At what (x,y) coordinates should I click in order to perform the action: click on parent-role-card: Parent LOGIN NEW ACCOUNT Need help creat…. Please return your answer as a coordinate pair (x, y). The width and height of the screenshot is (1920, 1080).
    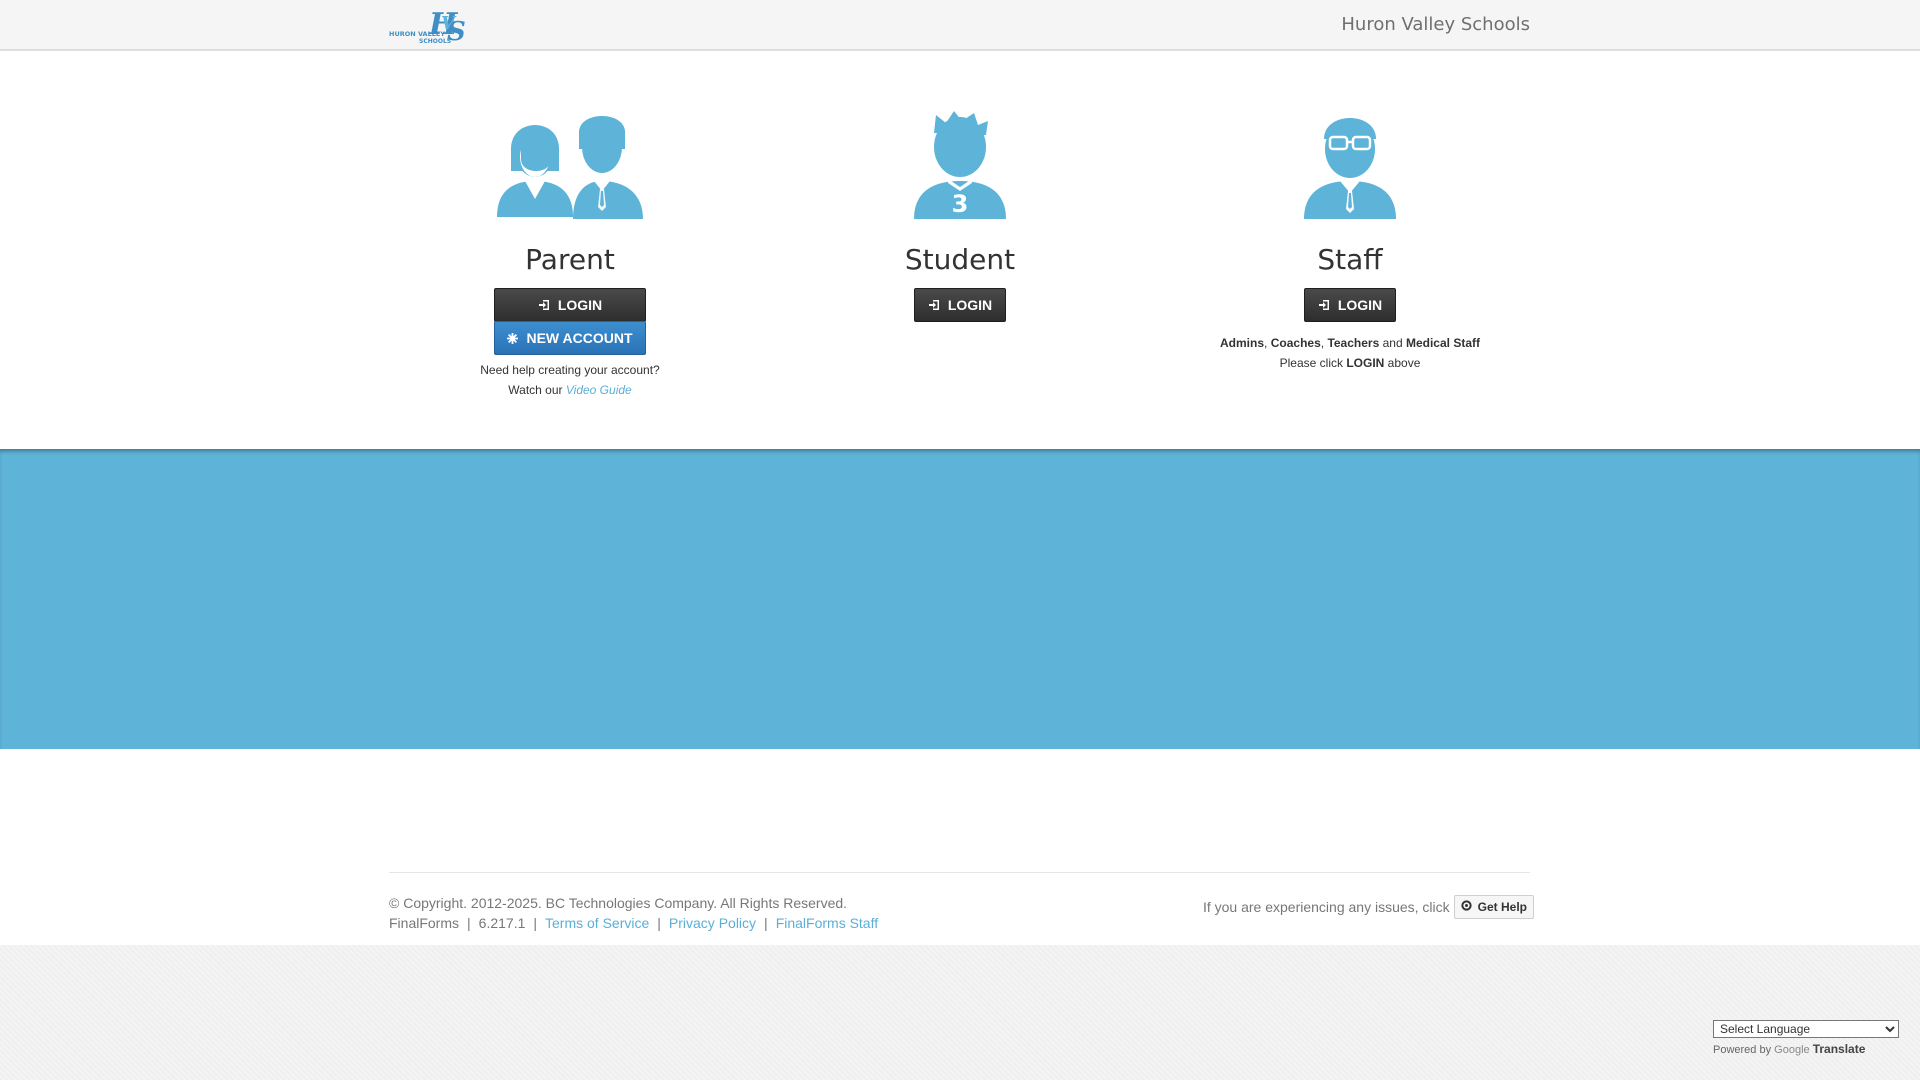
    Looking at the image, I should click on (570, 259).